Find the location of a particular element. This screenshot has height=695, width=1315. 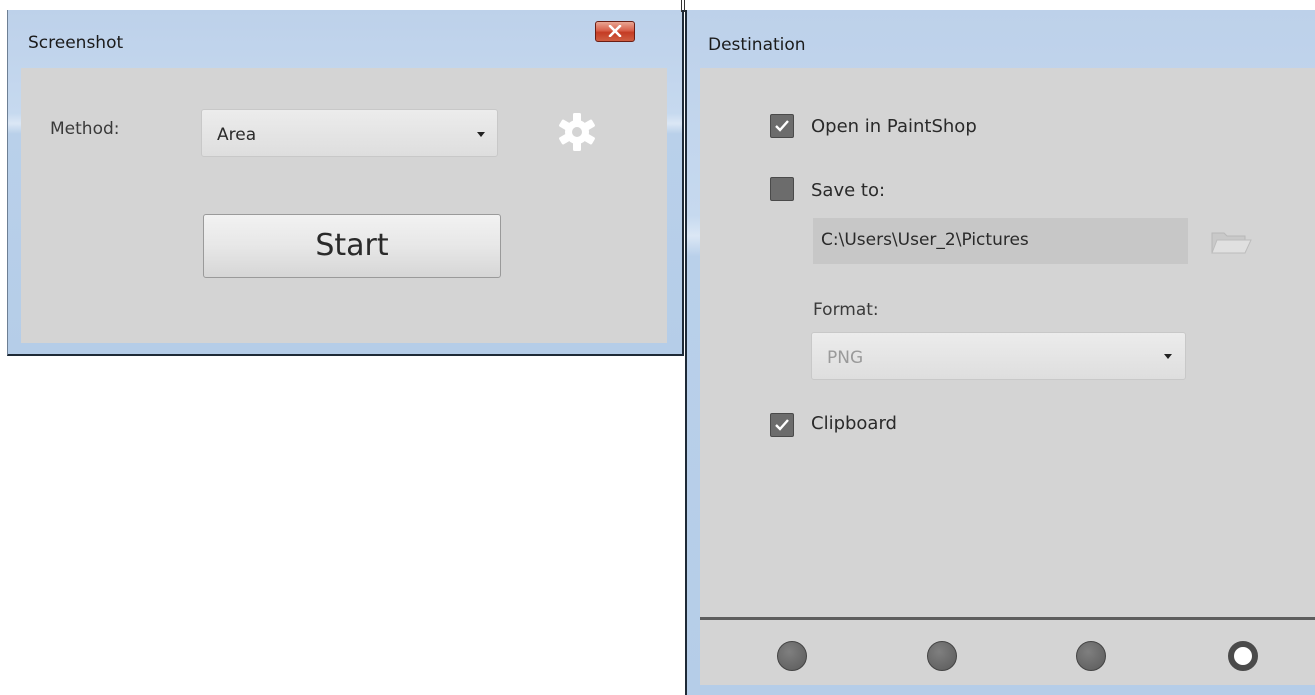

start-button: Start is located at coordinates (352, 246).